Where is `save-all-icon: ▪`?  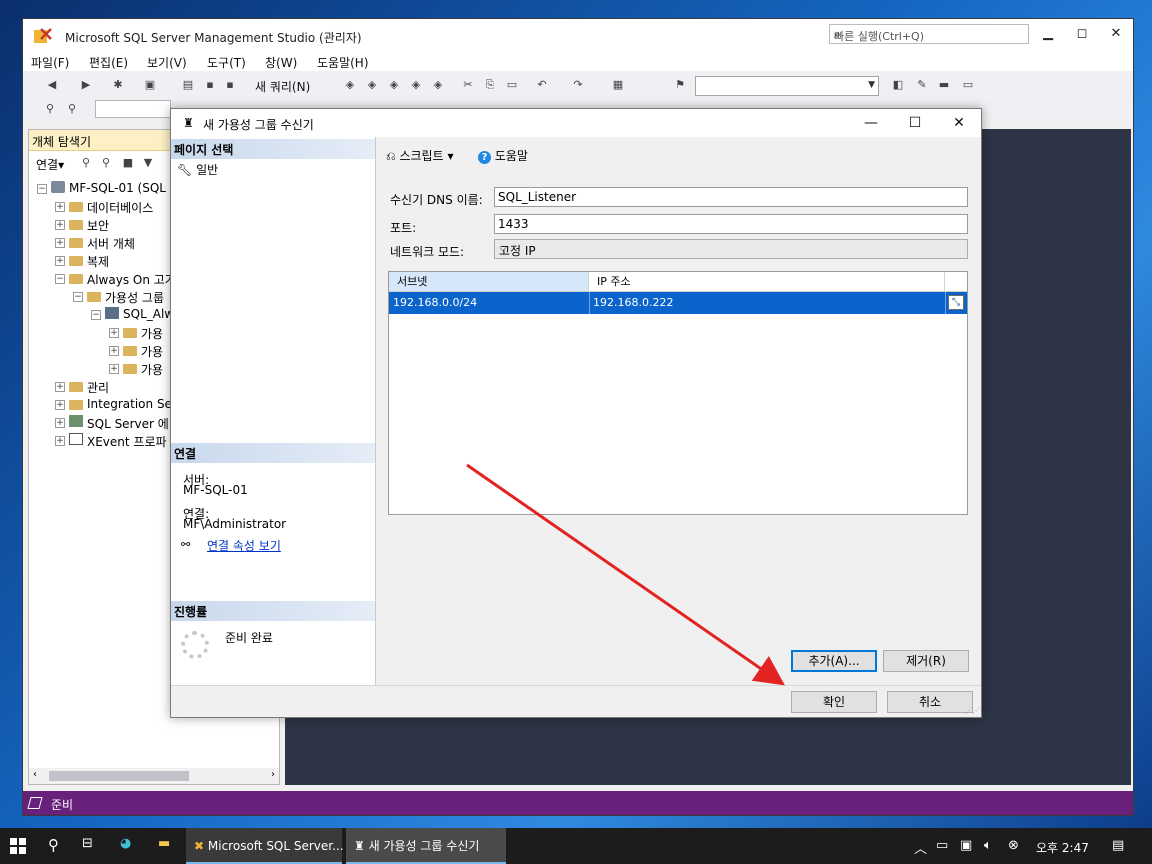 save-all-icon: ▪ is located at coordinates (230, 85).